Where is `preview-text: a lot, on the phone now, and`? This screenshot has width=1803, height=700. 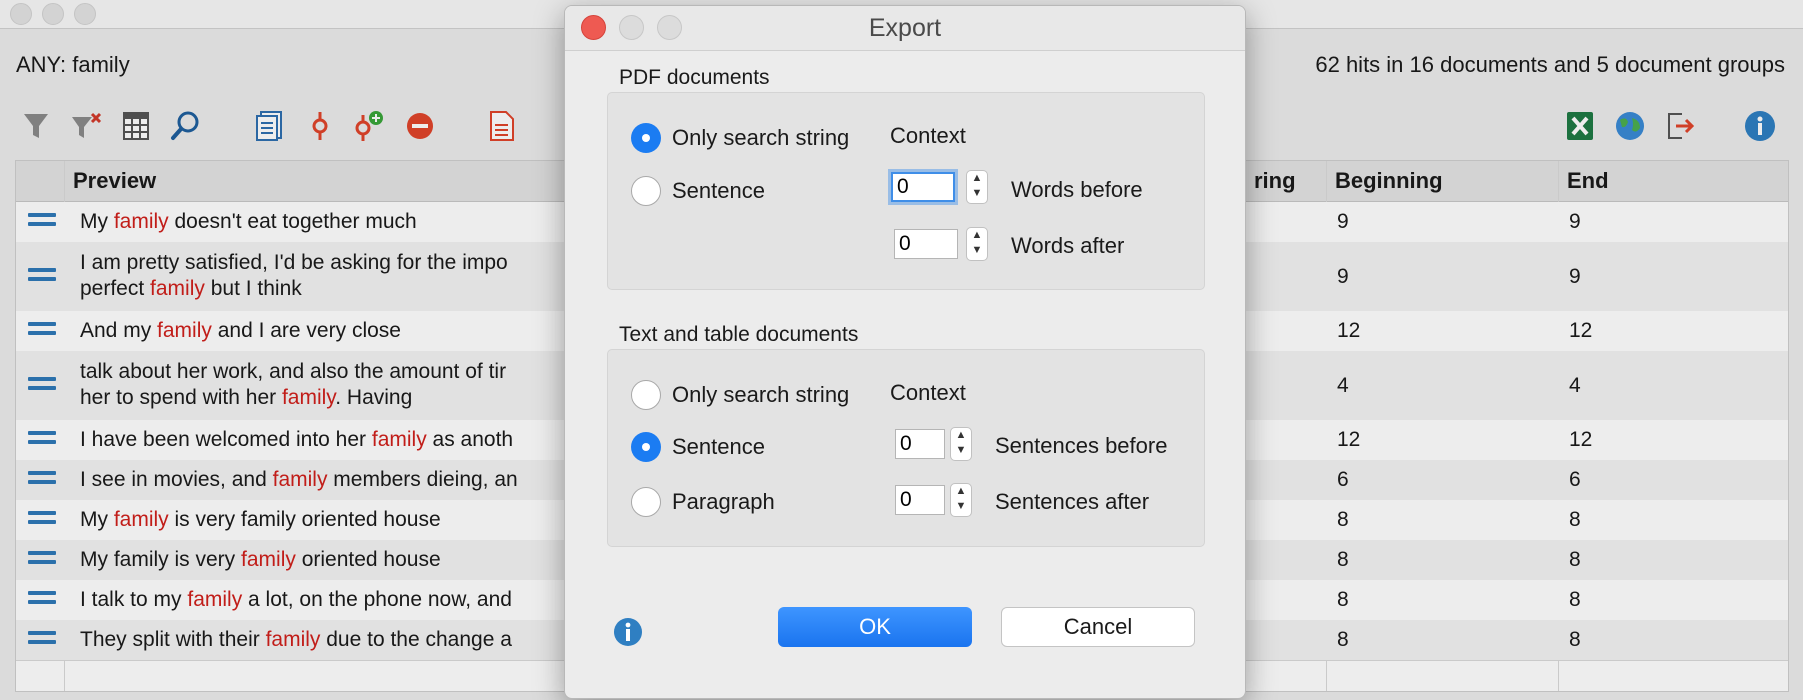
preview-text: a lot, on the phone now, and is located at coordinates (377, 599).